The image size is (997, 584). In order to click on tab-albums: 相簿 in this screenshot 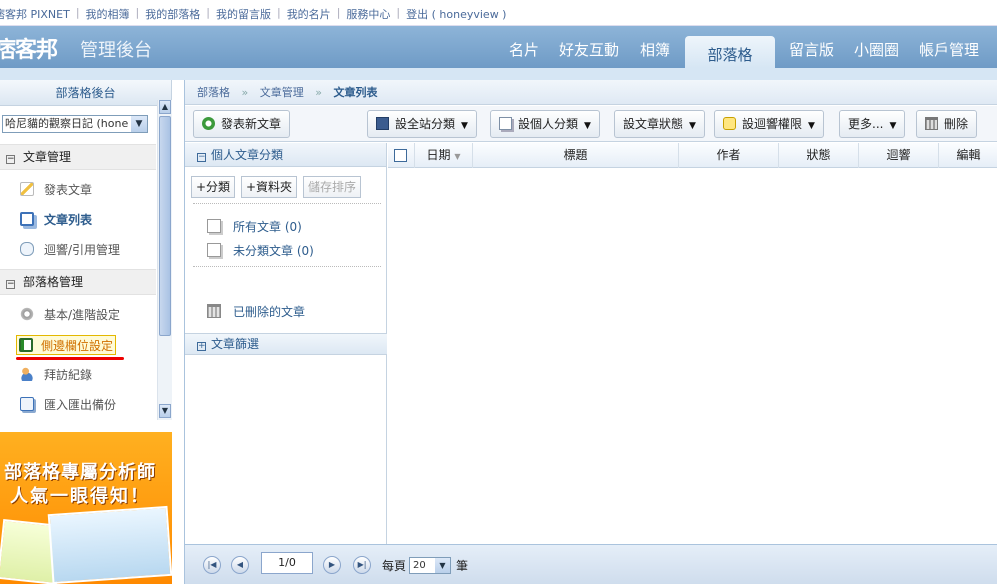, I will do `click(655, 49)`.